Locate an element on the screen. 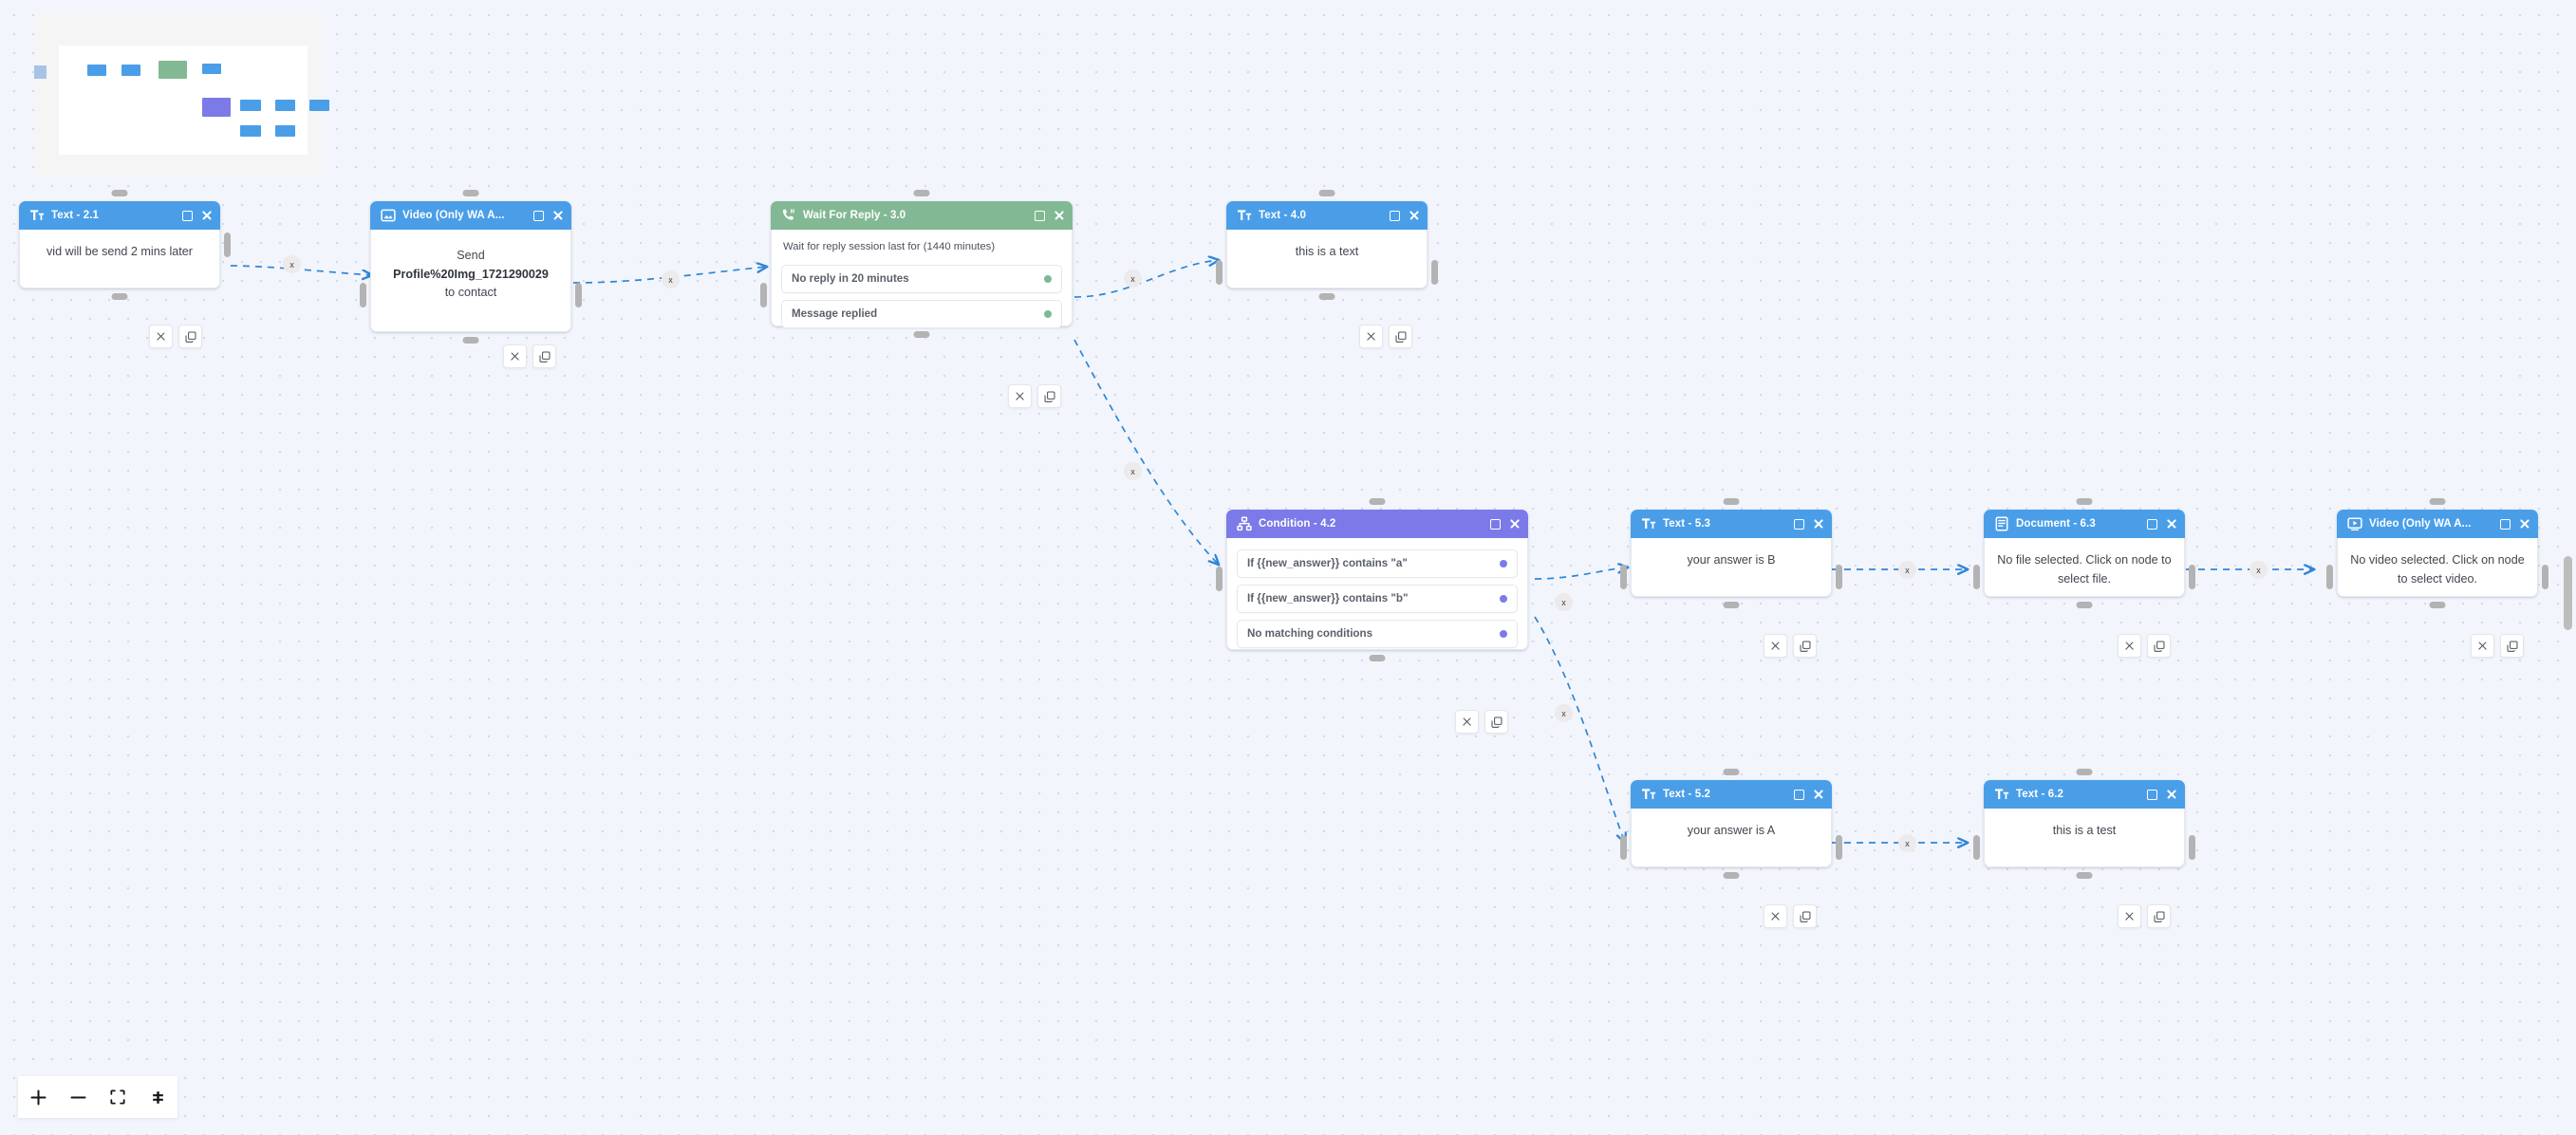 The width and height of the screenshot is (2576, 1135). node-text-6-2: Text - 6.2 this is a test is located at coordinates (2084, 824).